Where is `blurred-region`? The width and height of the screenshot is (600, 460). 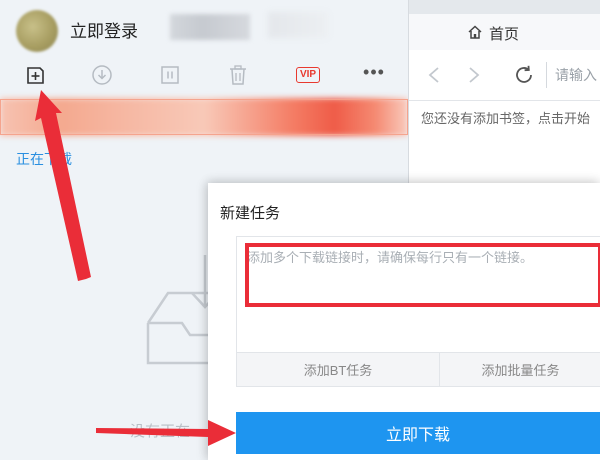 blurred-region is located at coordinates (298, 25).